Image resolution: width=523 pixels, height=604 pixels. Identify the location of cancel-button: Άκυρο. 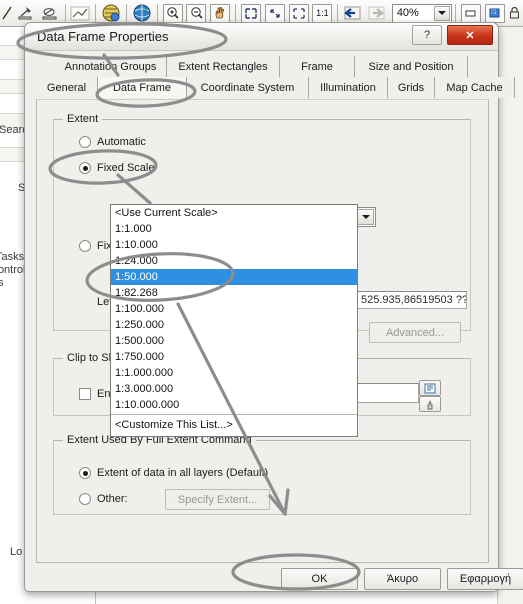
(402, 579).